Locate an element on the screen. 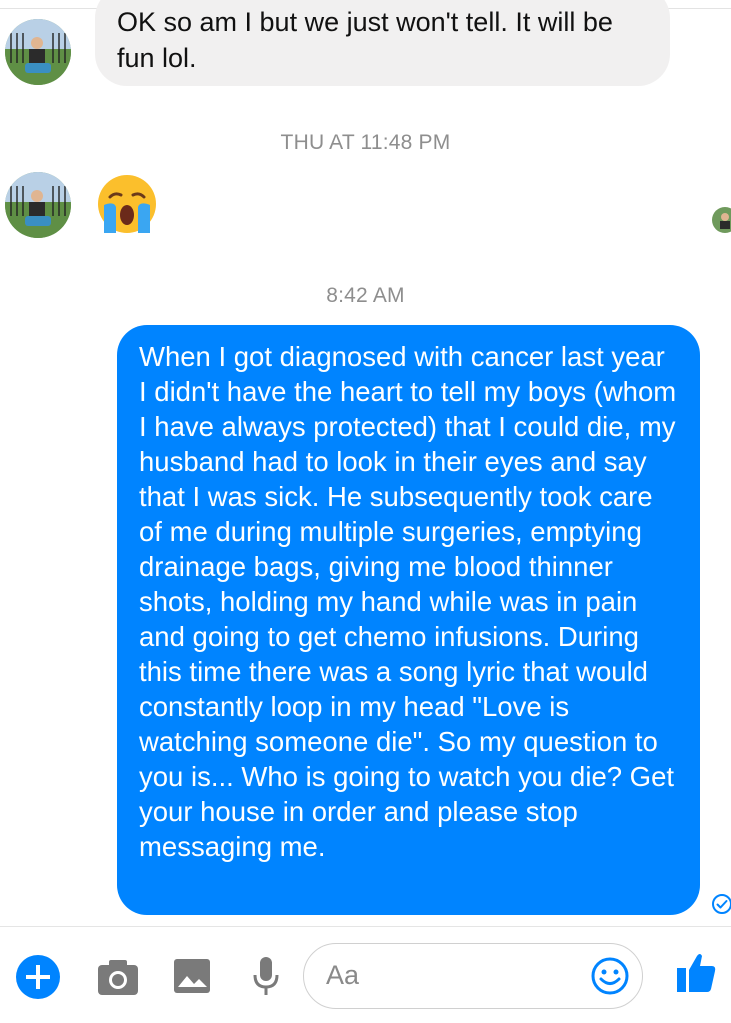 The image size is (731, 1023). microphone-icon is located at coordinates (266, 976).